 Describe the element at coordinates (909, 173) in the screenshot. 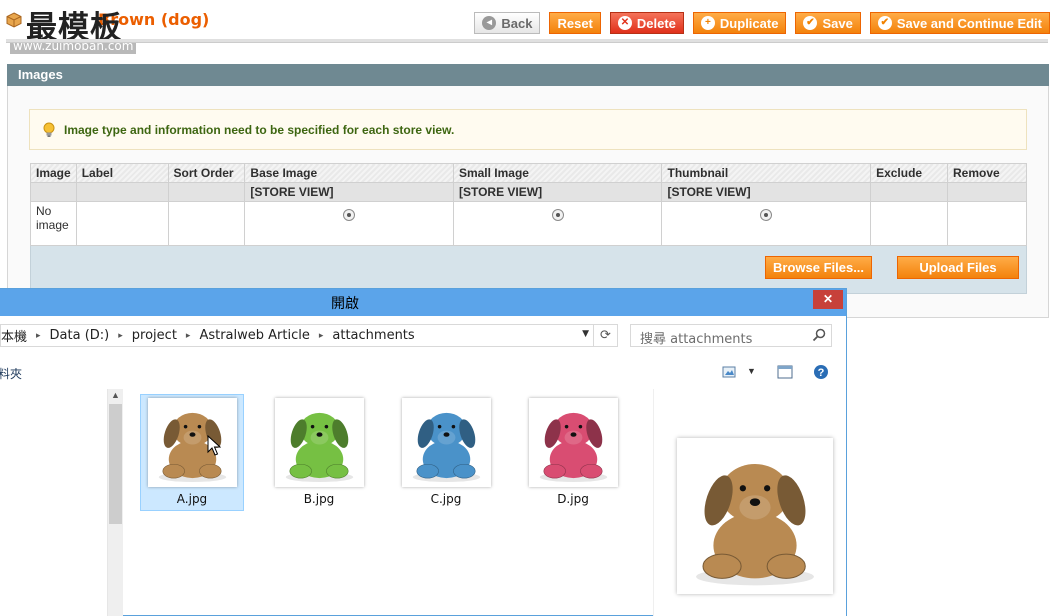

I see `column-header: Exclude` at that location.